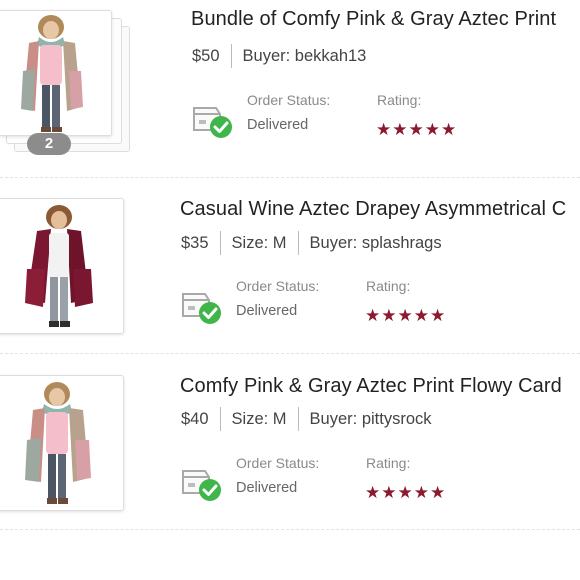  What do you see at coordinates (373, 209) in the screenshot?
I see `order-title: Casual Wine Aztec Drapey Asymmetrical C` at bounding box center [373, 209].